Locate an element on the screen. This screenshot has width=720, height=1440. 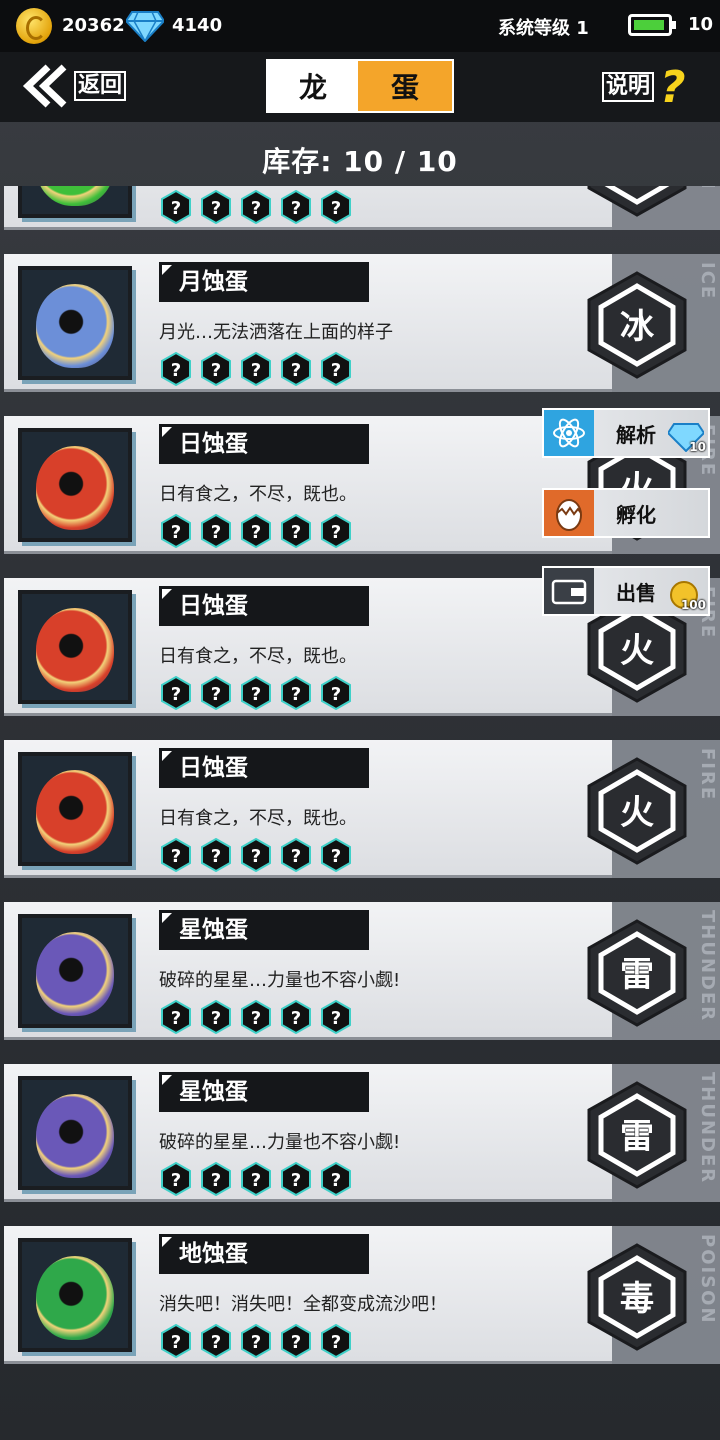
egg-name: 日蚀蛋 is located at coordinates (264, 606).